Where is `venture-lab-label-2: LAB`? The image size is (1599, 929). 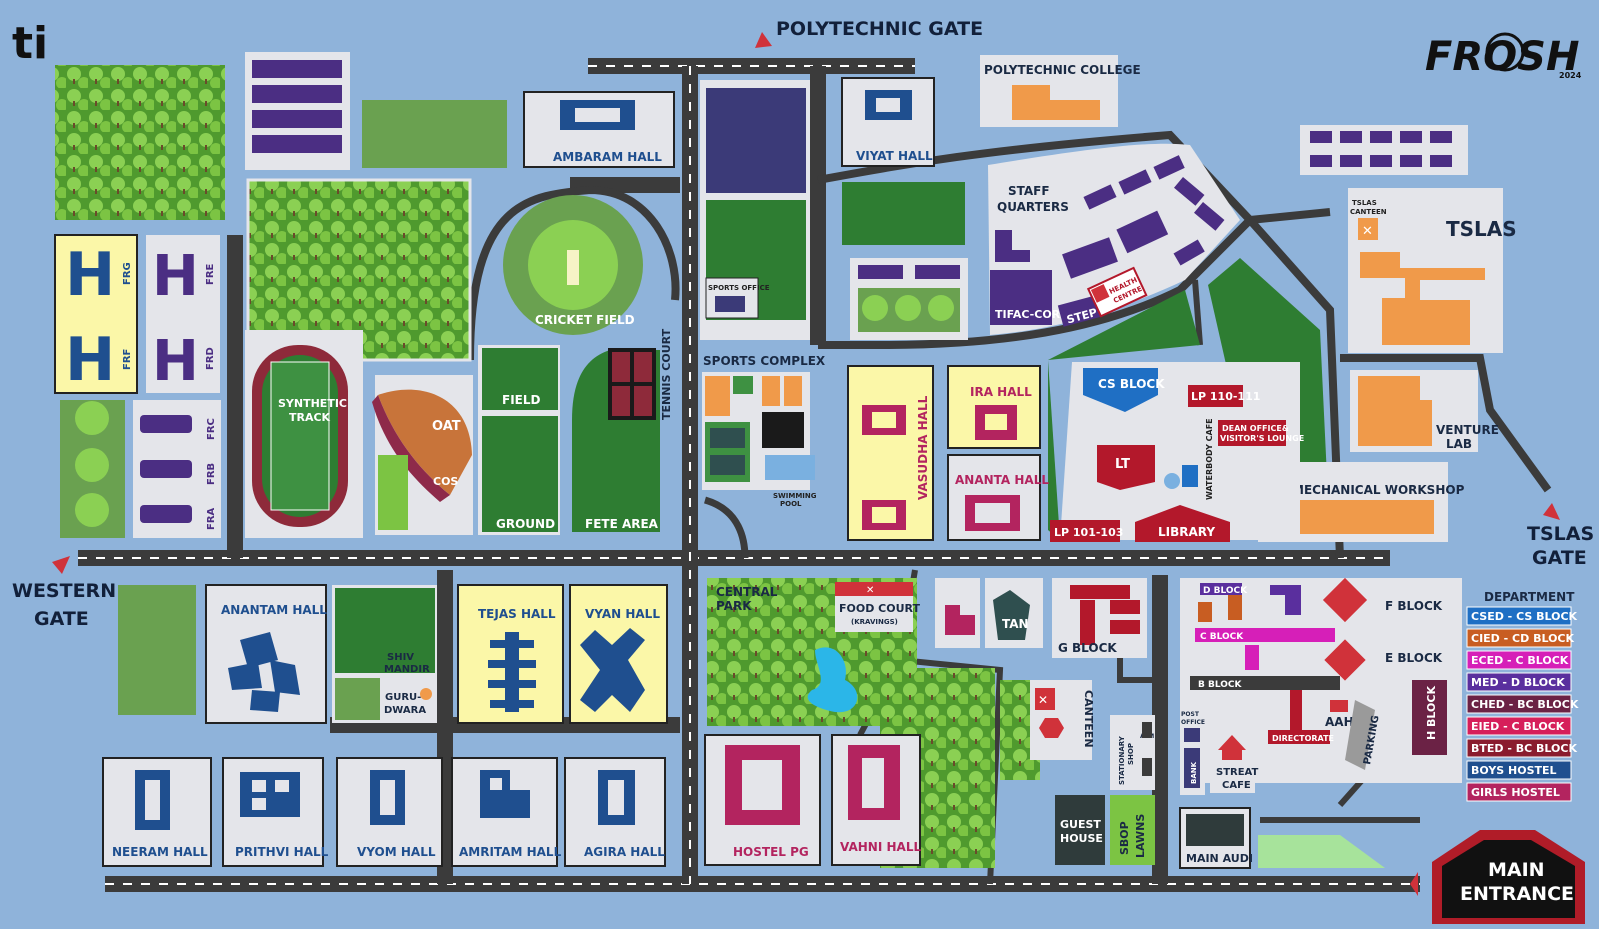 venture-lab-label-2: LAB is located at coordinates (1459, 444).